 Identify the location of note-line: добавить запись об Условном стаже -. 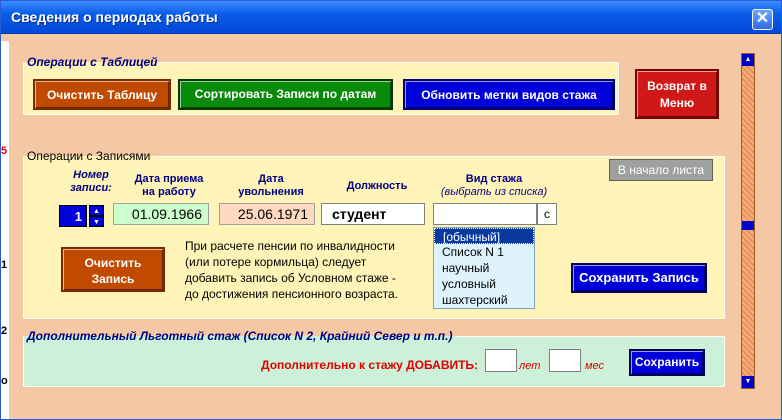
(290, 278).